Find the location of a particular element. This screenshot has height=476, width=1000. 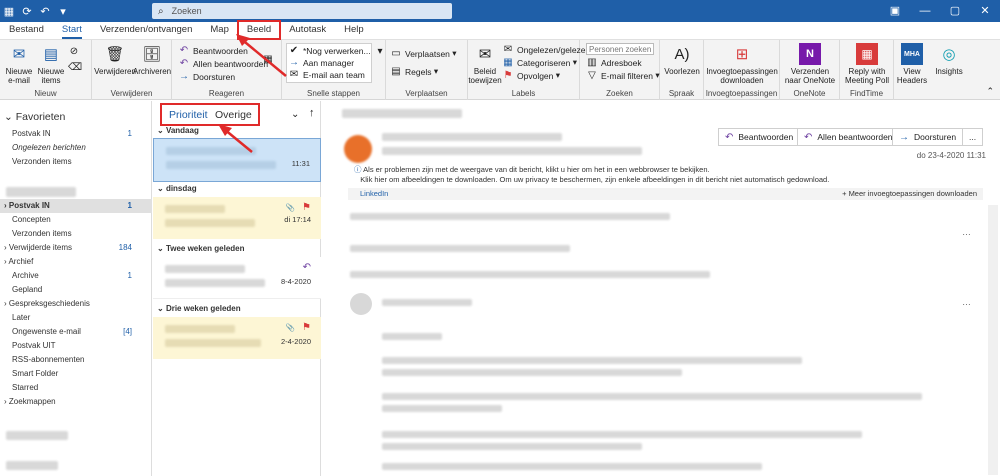

arrow-to-beeld is located at coordinates (263, 57).